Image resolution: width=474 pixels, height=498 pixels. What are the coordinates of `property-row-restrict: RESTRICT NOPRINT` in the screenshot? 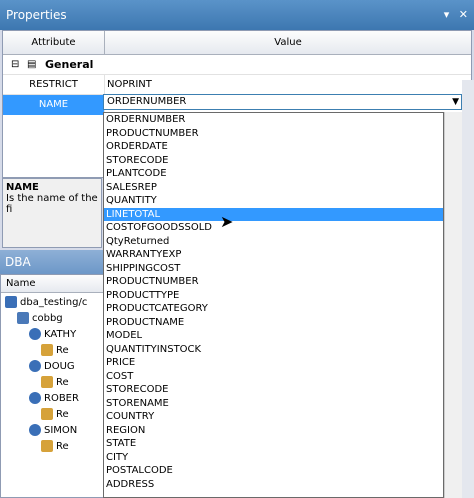 It's located at (237, 85).